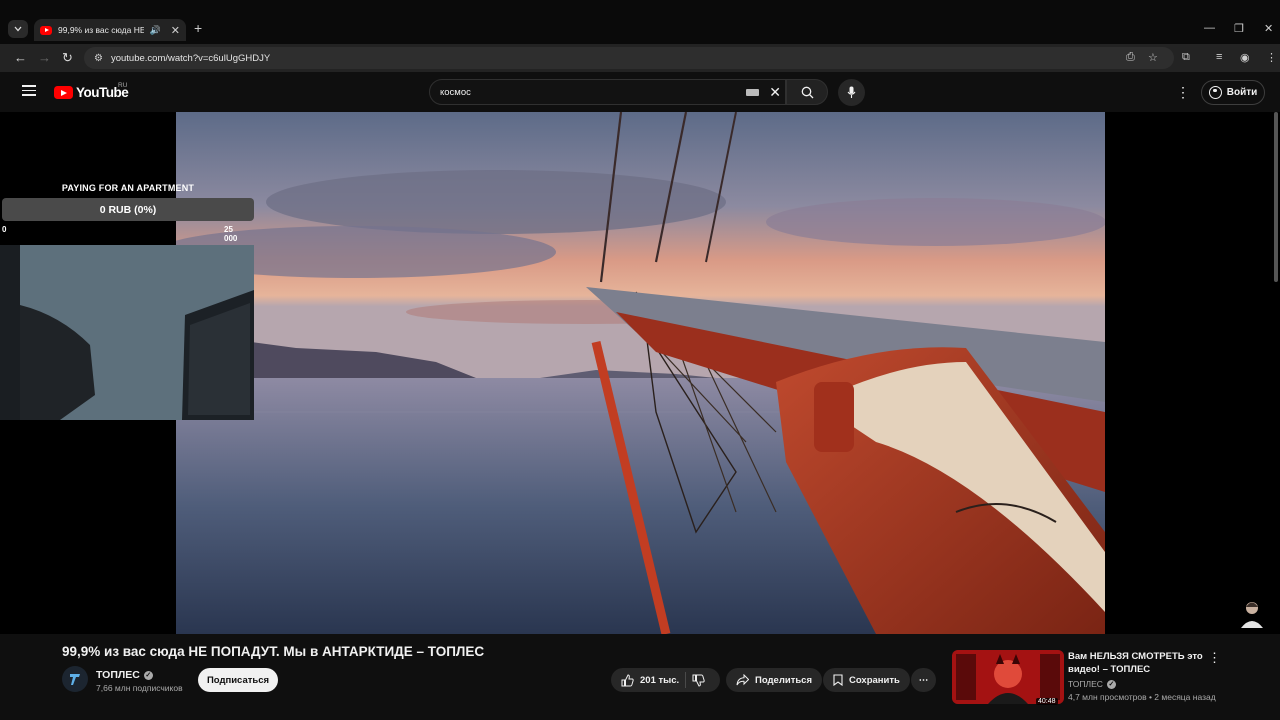  I want to click on clear-search-icon: ✕, so click(775, 92).